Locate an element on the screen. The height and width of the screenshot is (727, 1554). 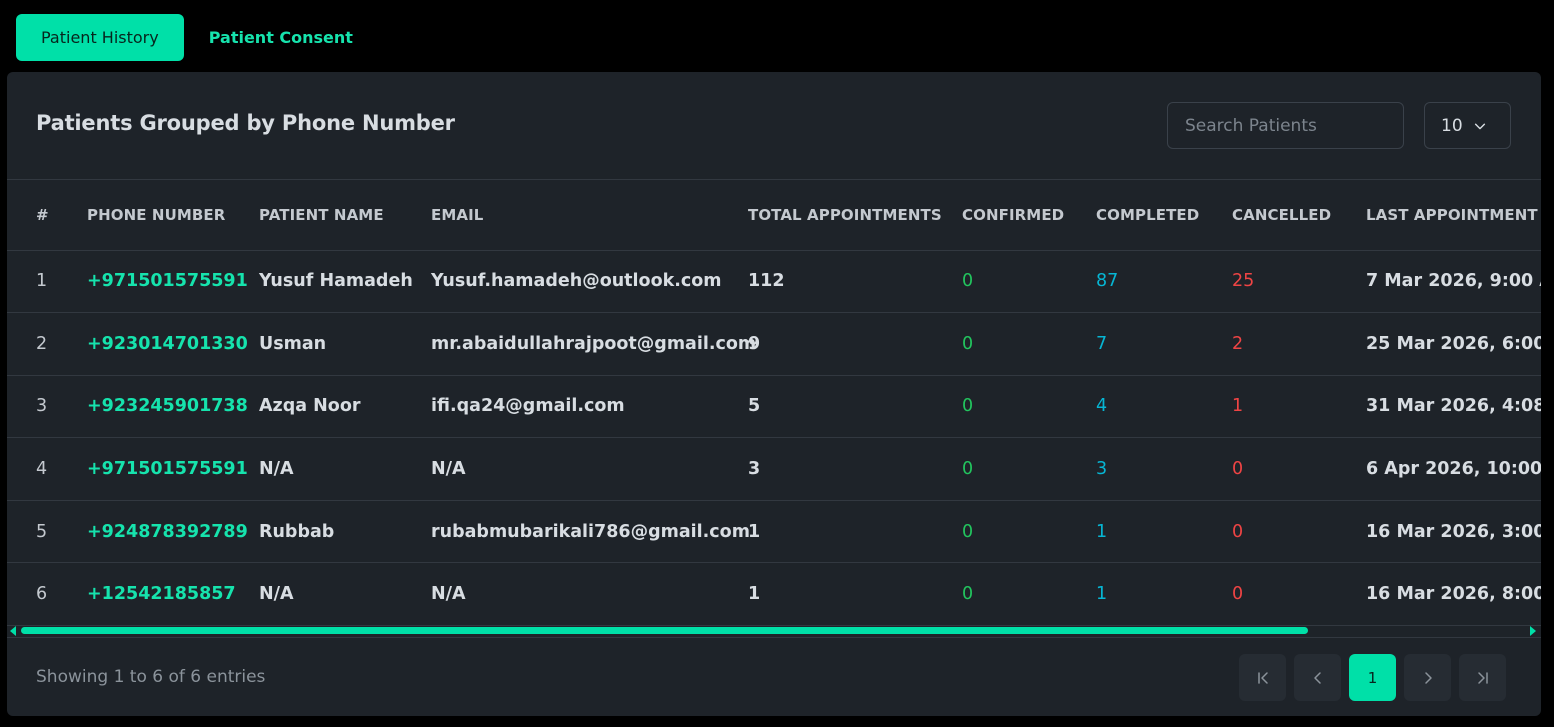
column-header-completed: COMPLETED is located at coordinates (1164, 216).